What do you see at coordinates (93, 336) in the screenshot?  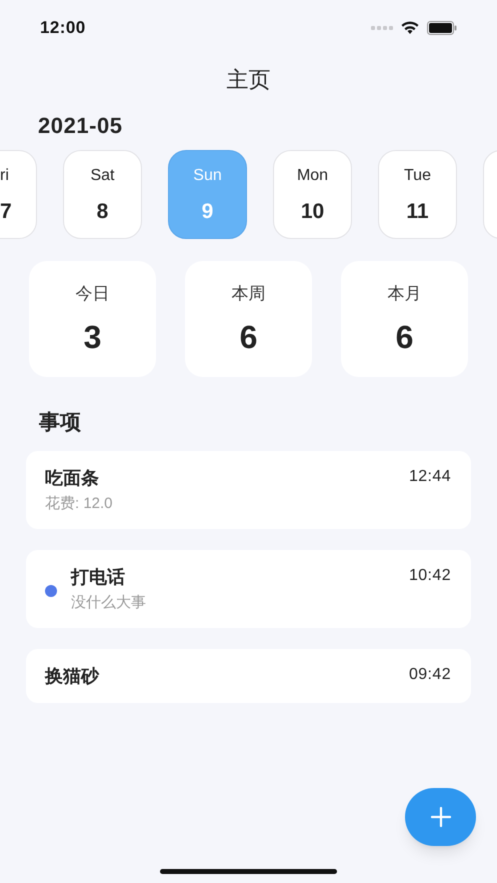 I see `stat-value: 3` at bounding box center [93, 336].